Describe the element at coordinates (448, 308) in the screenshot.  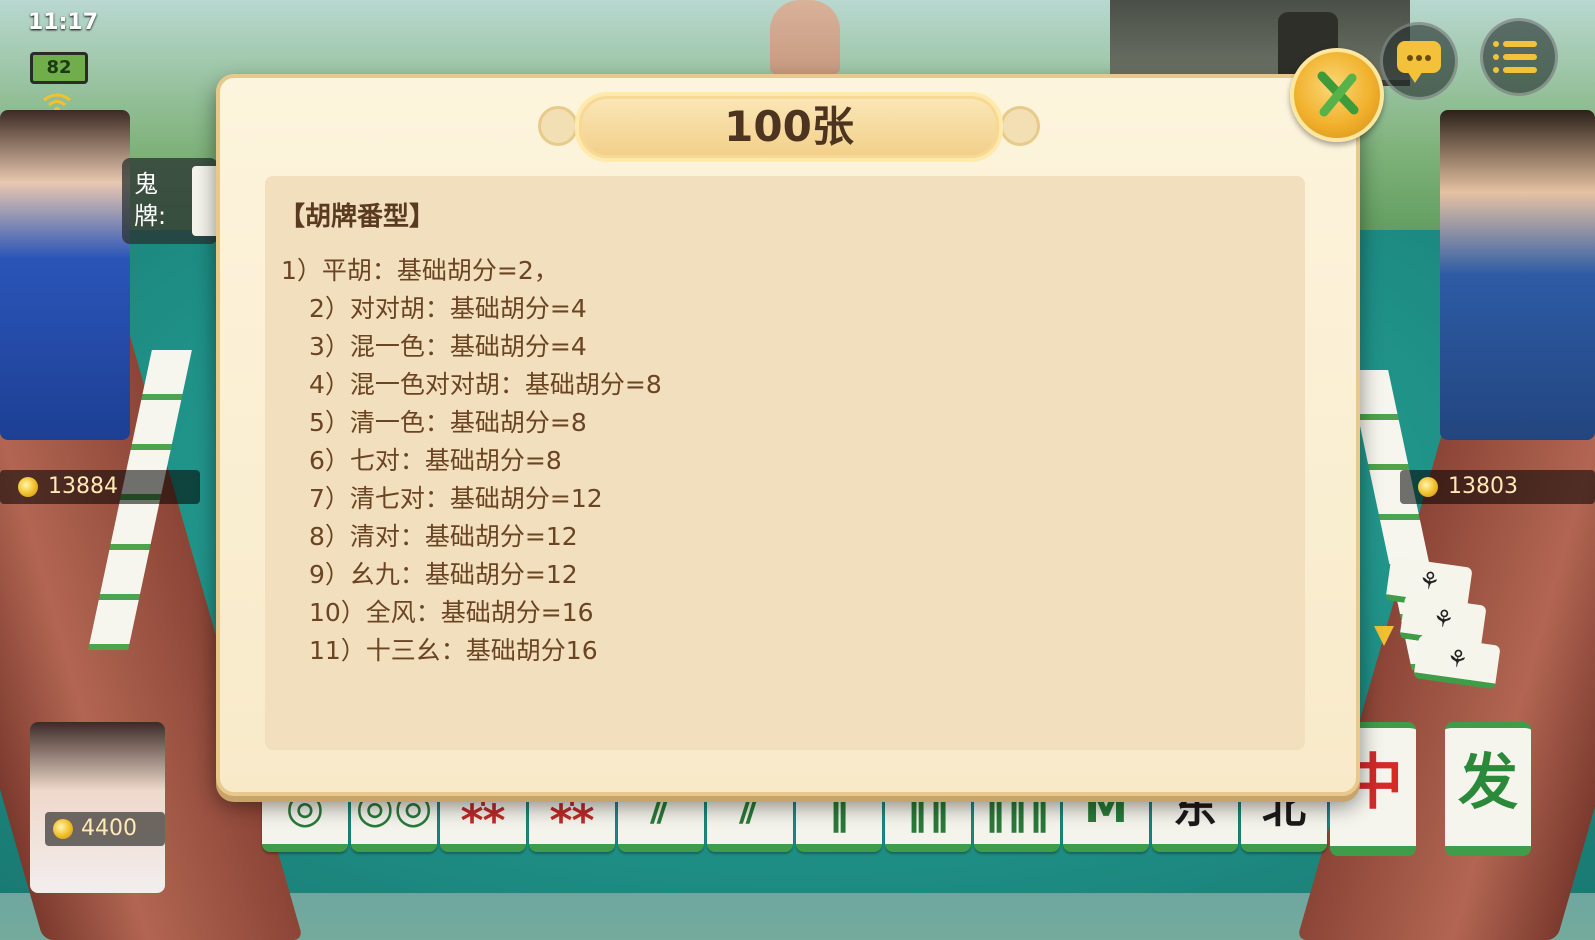
I see `rule-item: 2）对对胡：基础胡分=4` at that location.